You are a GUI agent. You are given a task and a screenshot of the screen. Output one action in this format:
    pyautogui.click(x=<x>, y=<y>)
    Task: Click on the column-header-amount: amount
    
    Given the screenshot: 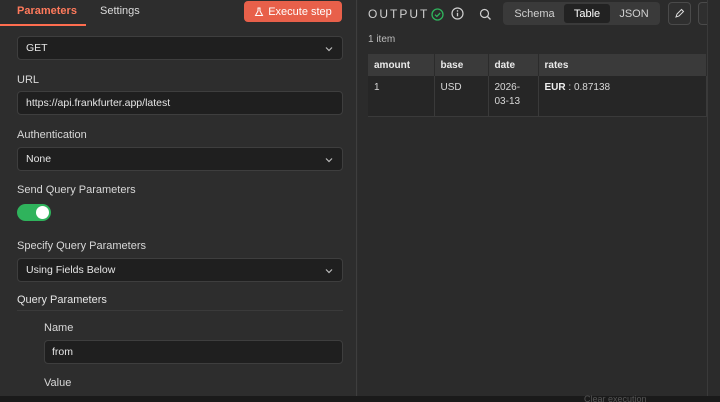 What is the action you would take?
    pyautogui.click(x=401, y=65)
    